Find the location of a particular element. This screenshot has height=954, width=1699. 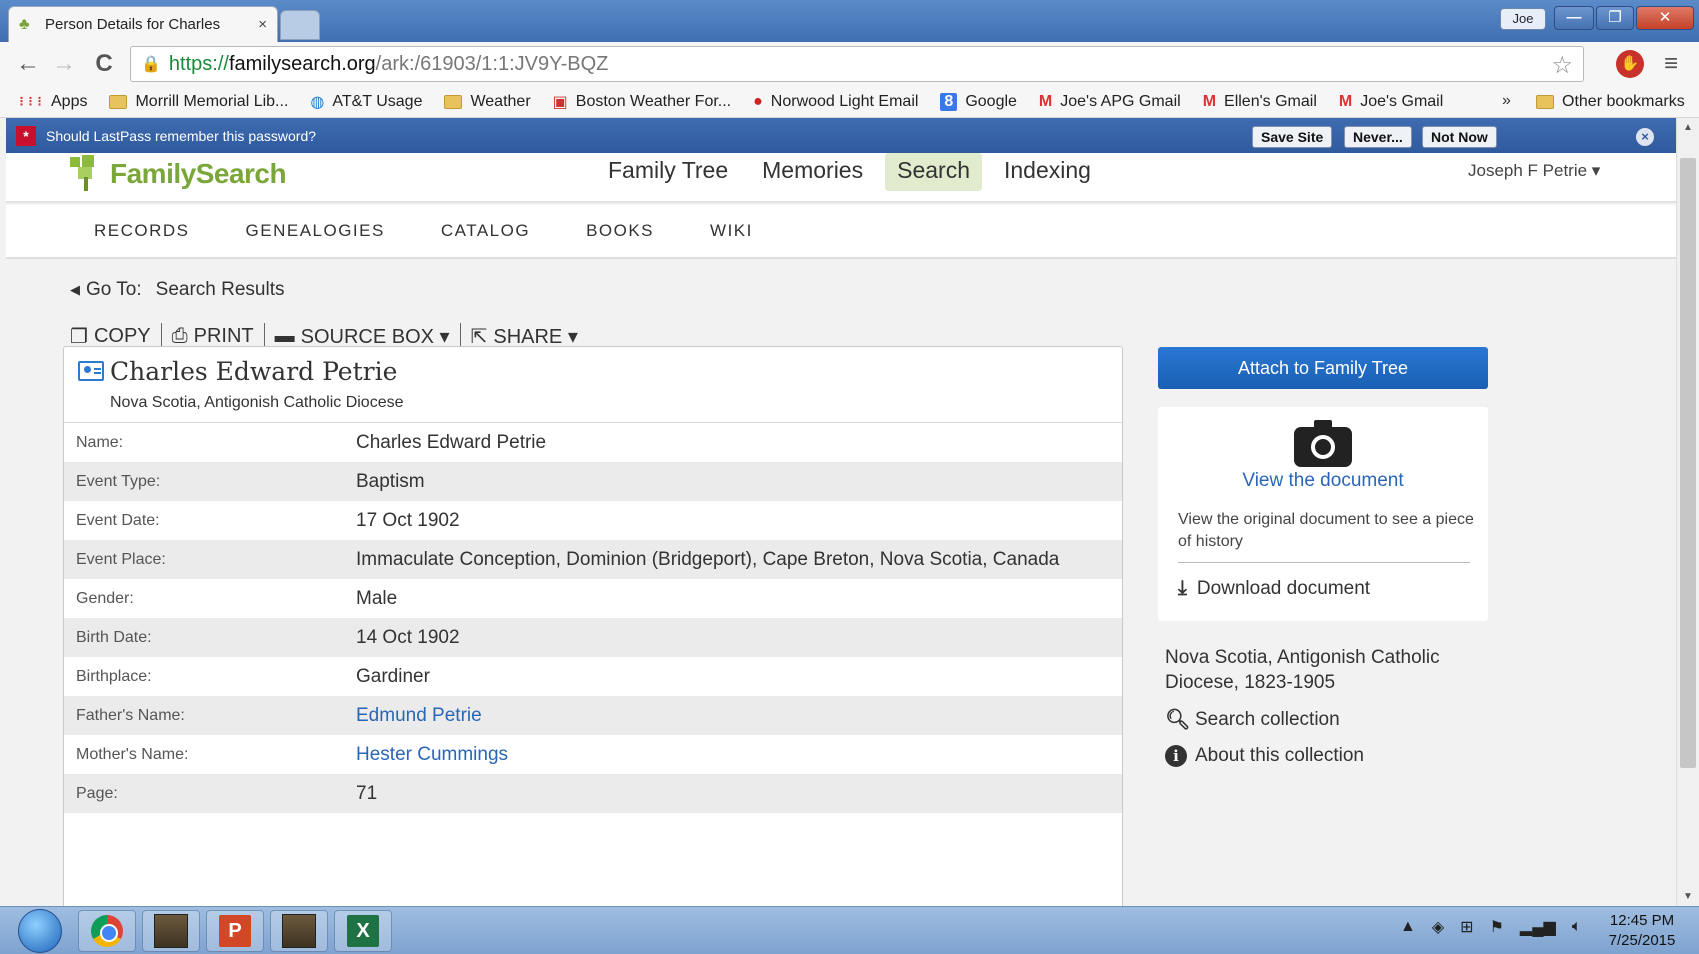

photo-icon is located at coordinates (171, 931).